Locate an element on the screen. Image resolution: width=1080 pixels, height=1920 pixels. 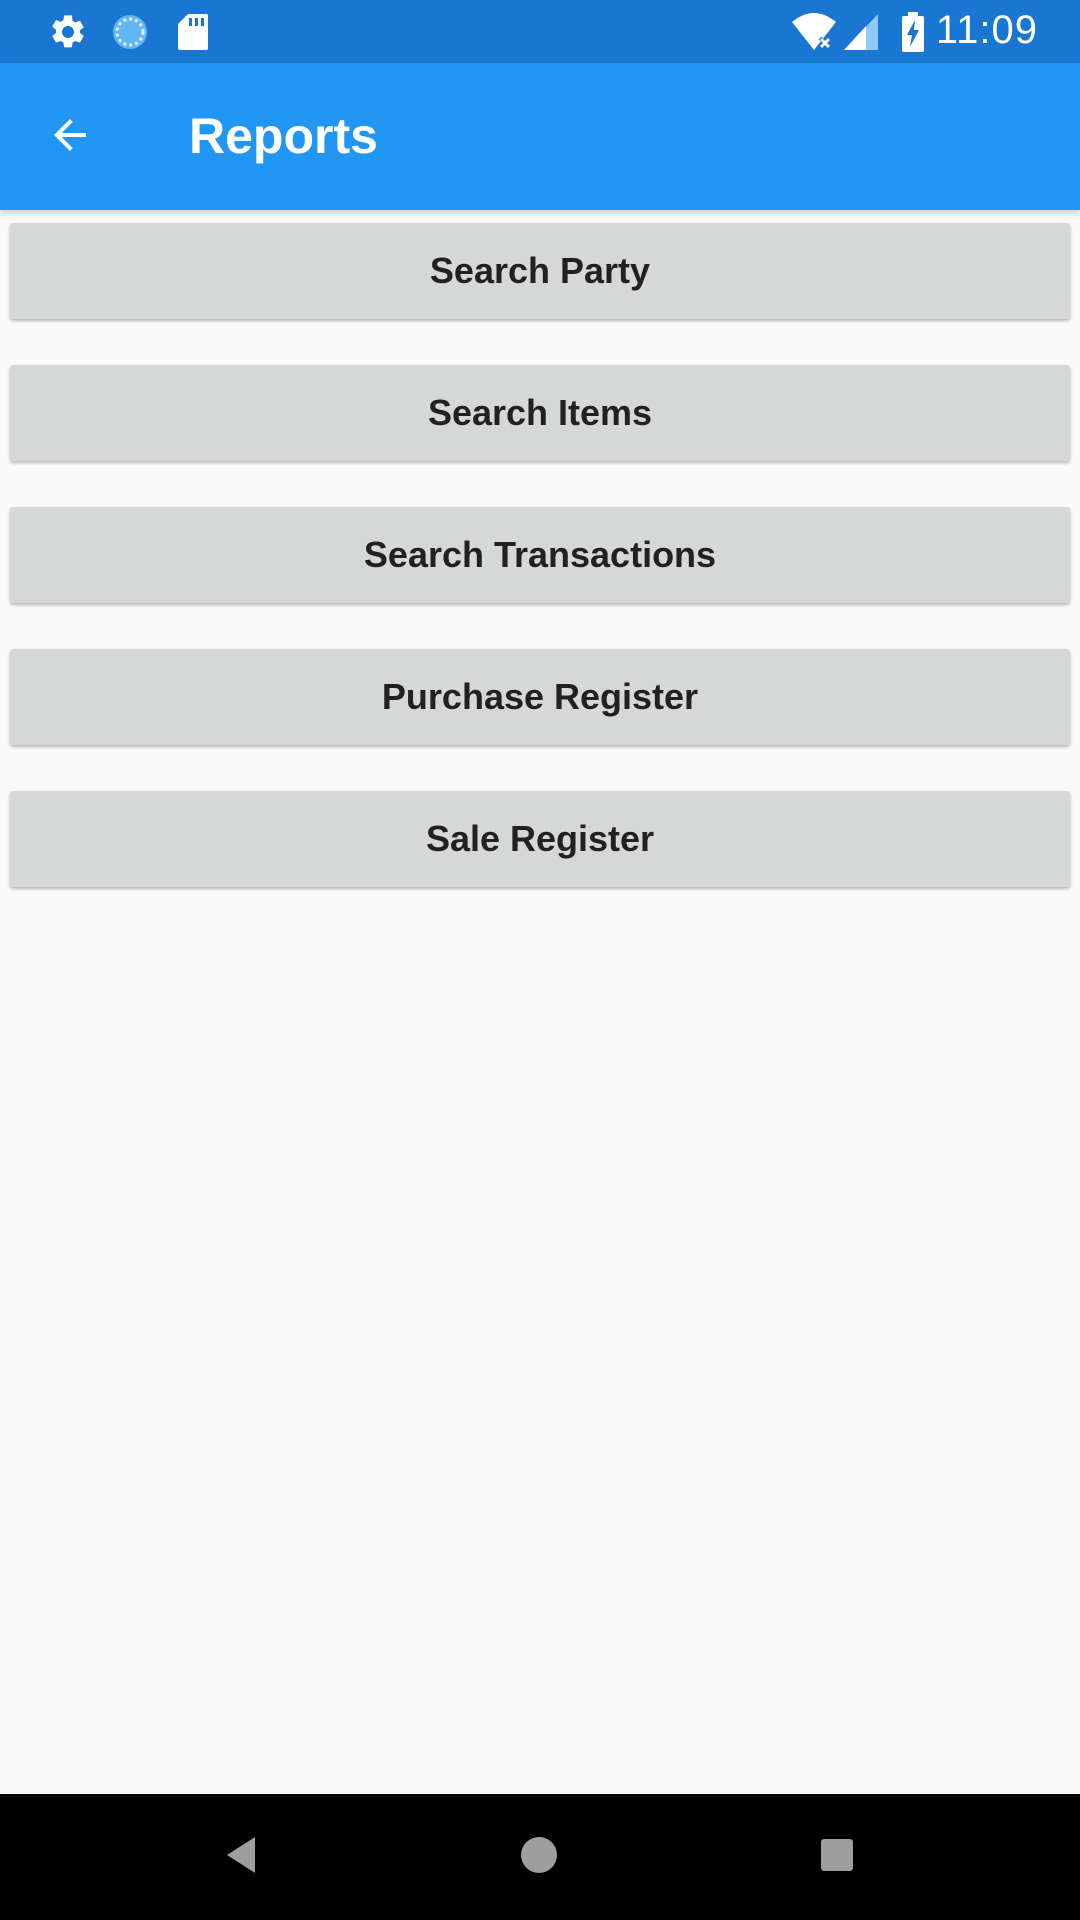
sync-icon is located at coordinates (130, 34).